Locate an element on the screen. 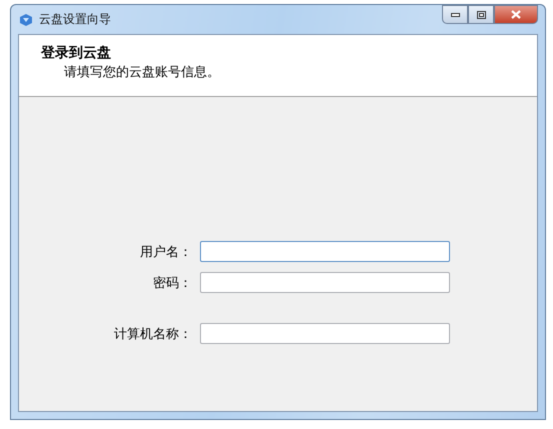  field-label: 计算机名称： is located at coordinates (153, 334).